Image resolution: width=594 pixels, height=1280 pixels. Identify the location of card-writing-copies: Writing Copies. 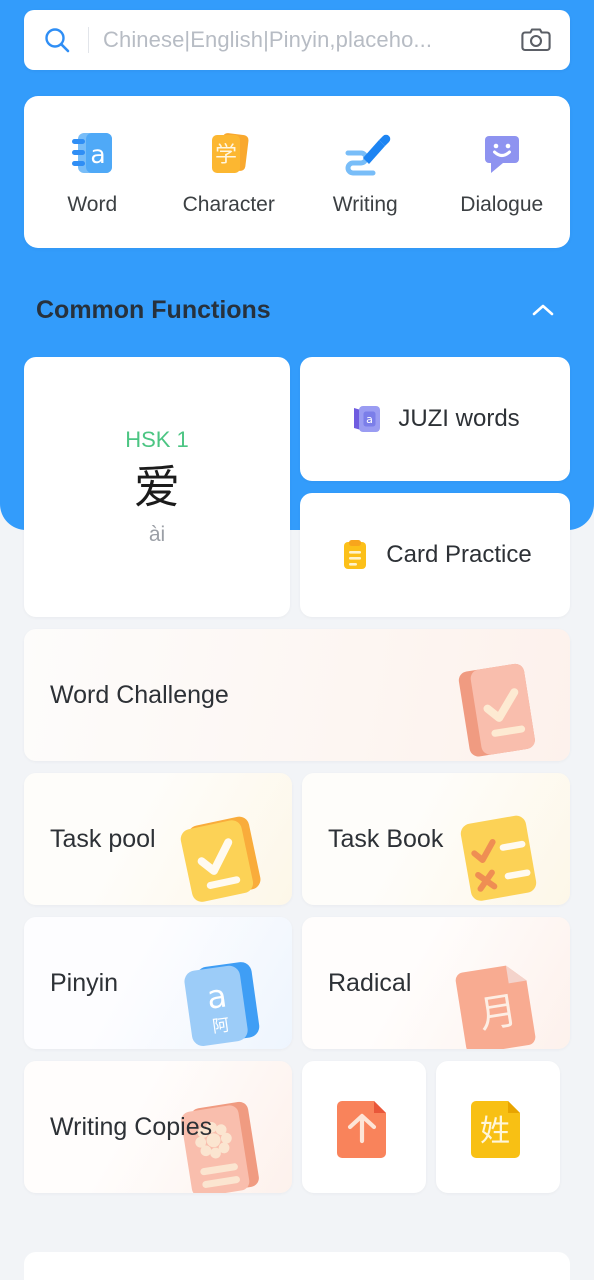
(158, 1127).